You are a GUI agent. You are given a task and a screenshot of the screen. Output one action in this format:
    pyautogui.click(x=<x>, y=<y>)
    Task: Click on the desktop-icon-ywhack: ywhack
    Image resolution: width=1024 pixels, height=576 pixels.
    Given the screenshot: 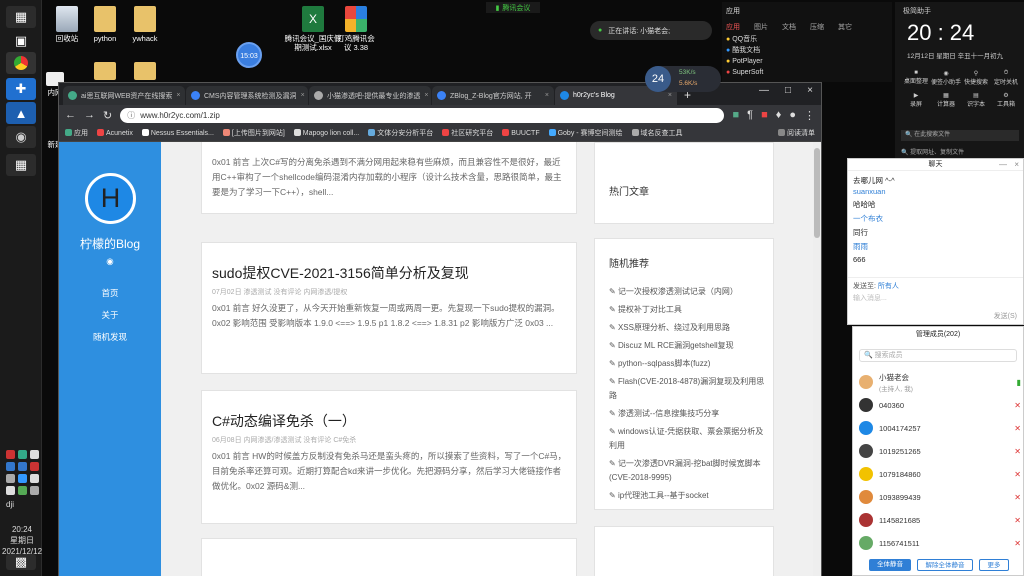 What is the action you would take?
    pyautogui.click(x=145, y=24)
    